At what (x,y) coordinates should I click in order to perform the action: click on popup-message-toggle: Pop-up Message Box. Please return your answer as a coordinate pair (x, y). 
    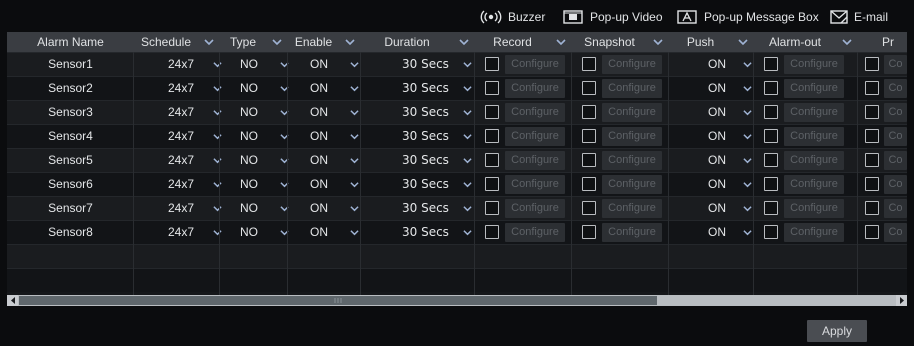
    Looking at the image, I should click on (747, 17).